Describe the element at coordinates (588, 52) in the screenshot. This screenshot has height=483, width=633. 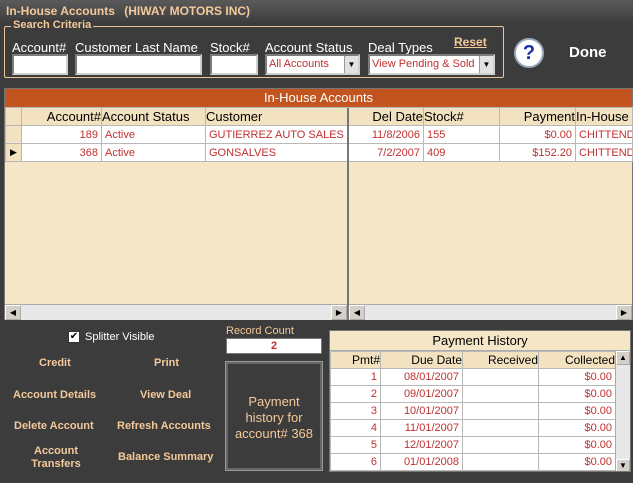
I see `done-button: Done` at that location.